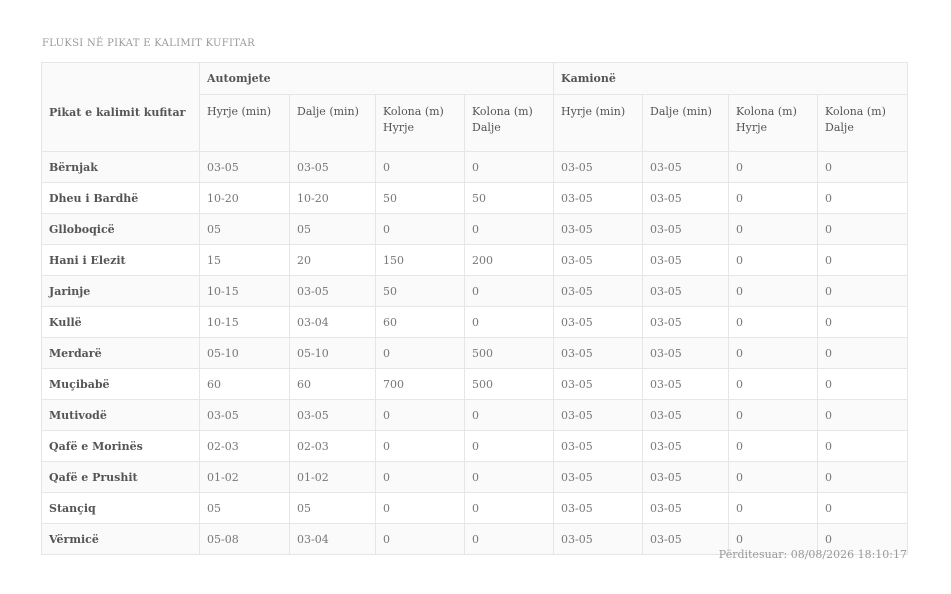  What do you see at coordinates (149, 43) in the screenshot?
I see `page-title: FLUKSI NË PIKAT E KALIMIT KUFITAR` at bounding box center [149, 43].